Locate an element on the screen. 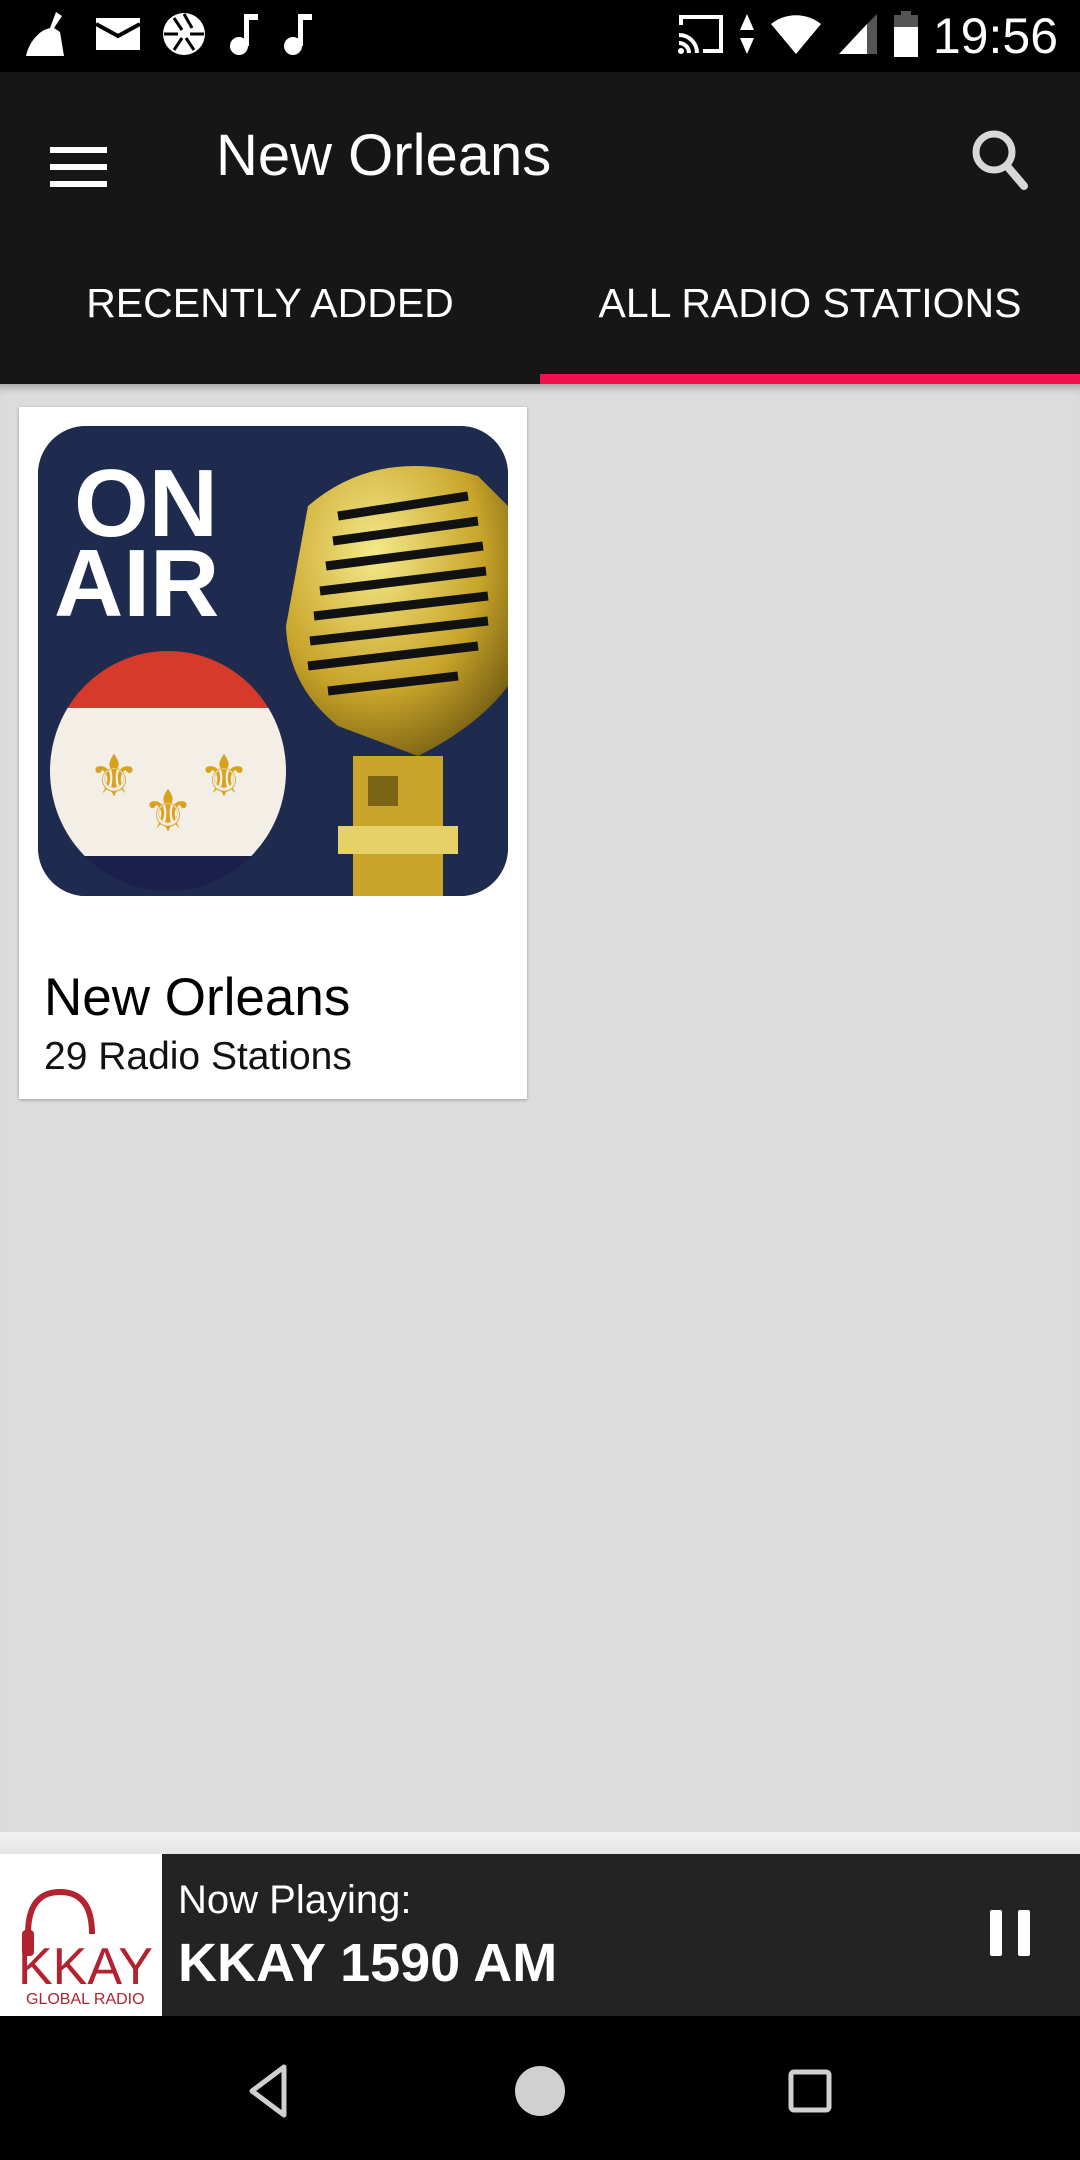 This screenshot has height=2160, width=1080. pause-icon is located at coordinates (1010, 1935).